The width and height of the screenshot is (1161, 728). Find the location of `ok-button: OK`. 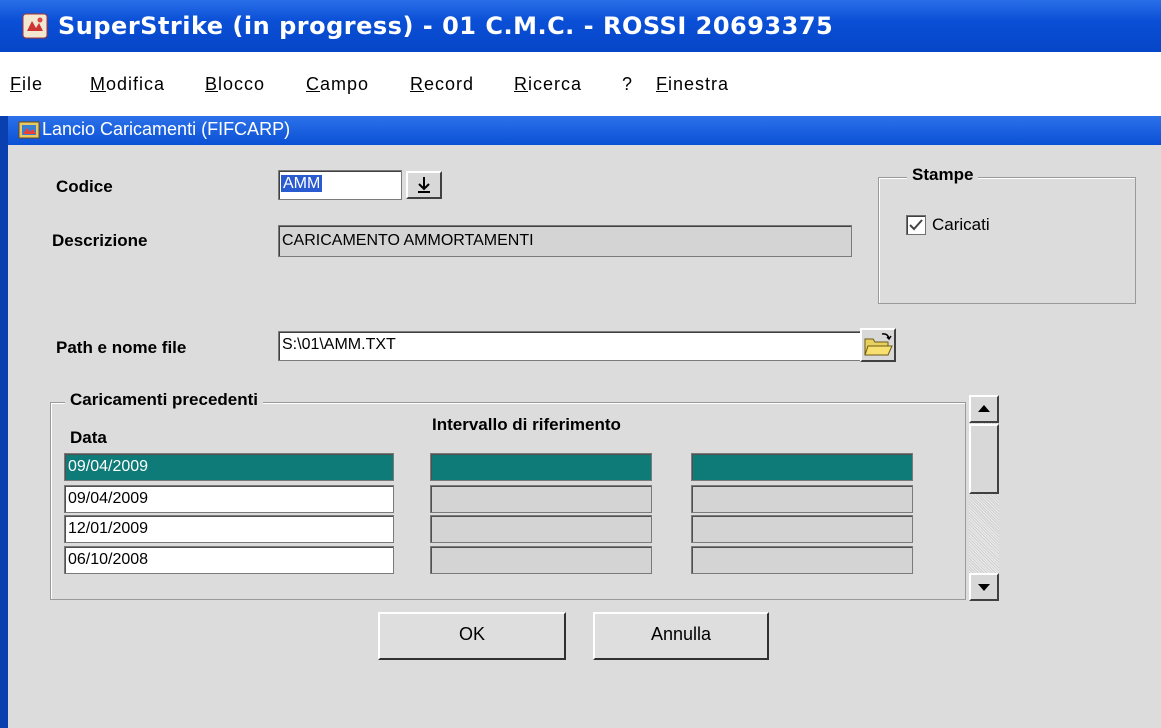

ok-button: OK is located at coordinates (472, 636).